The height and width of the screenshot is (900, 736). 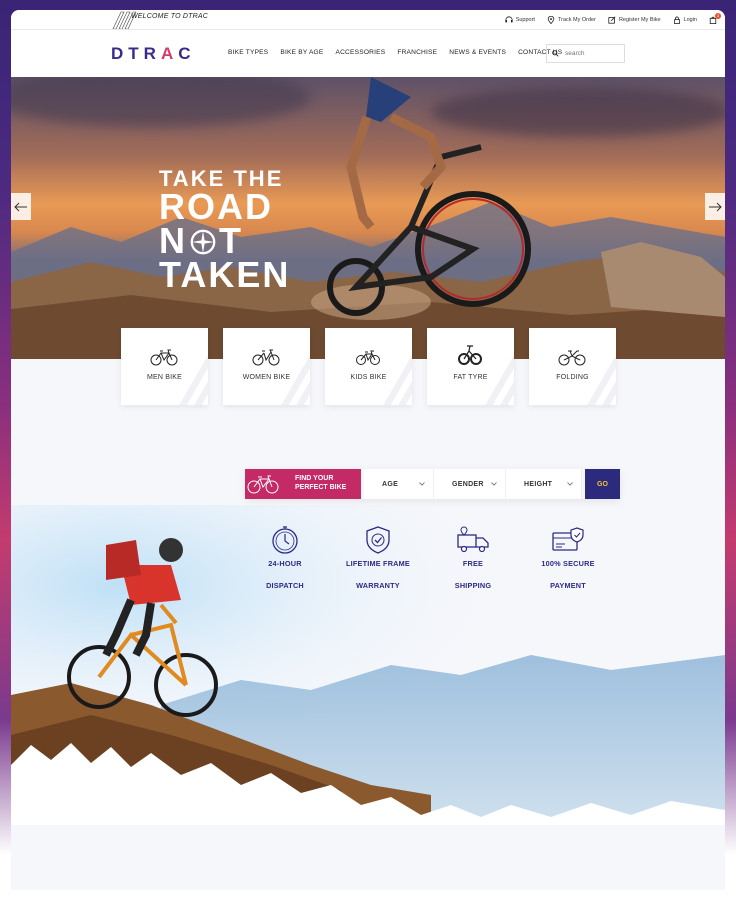 I want to click on category-label: FAT TYRE, so click(x=470, y=377).